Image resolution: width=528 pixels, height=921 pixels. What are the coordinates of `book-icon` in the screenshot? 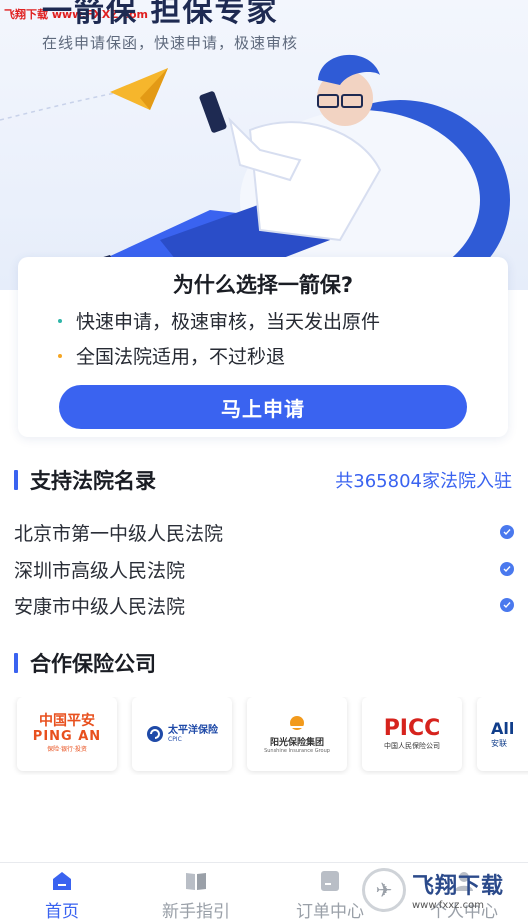 It's located at (196, 881).